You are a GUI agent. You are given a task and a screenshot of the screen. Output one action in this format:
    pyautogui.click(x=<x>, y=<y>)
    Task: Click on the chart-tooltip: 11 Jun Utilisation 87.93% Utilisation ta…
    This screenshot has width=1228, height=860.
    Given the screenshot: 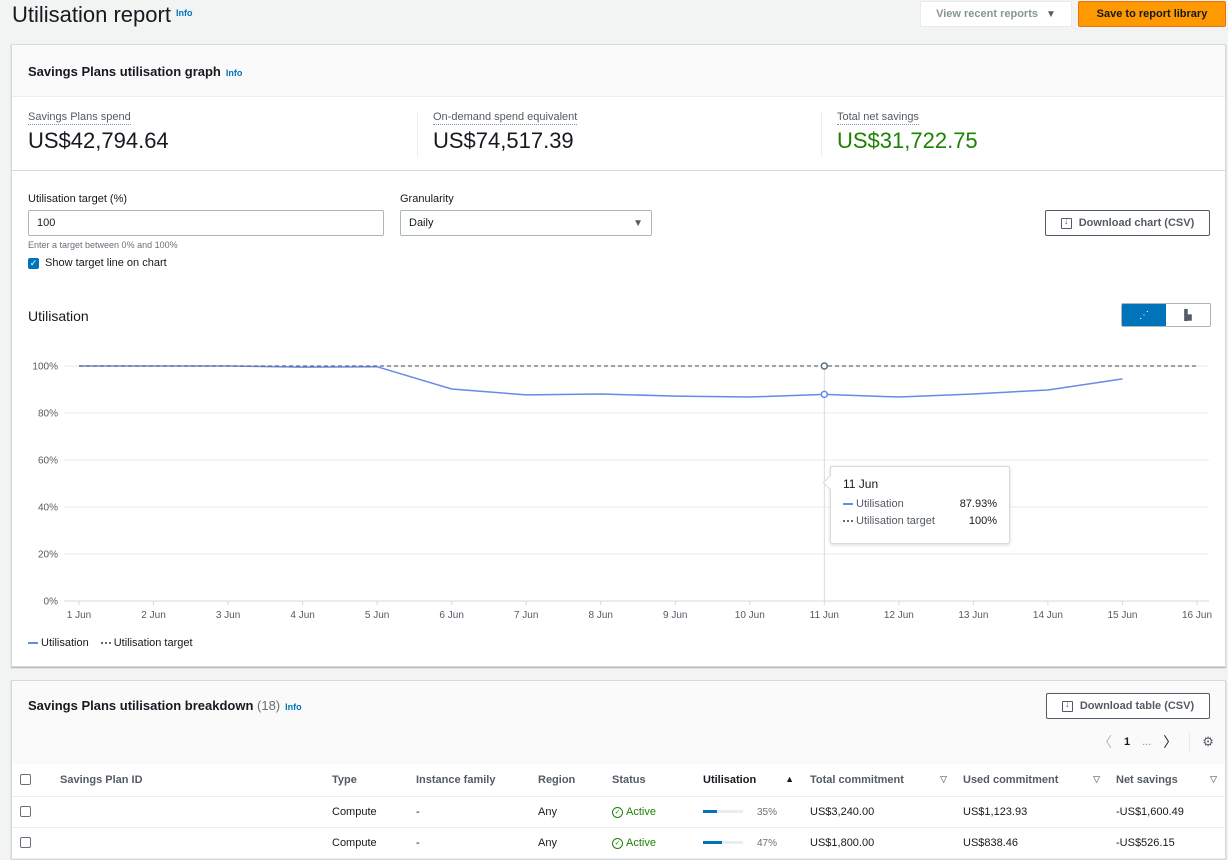 What is the action you would take?
    pyautogui.click(x=920, y=505)
    